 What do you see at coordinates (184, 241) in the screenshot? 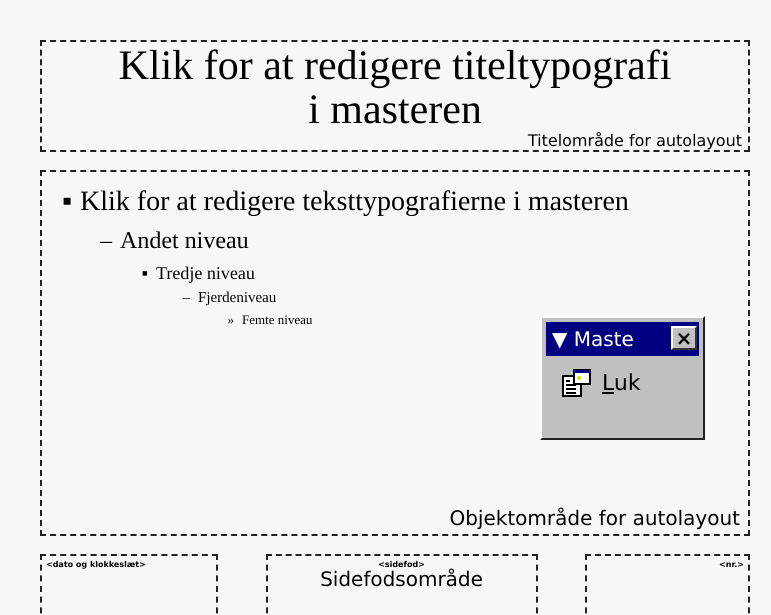
I see `outline-text: Andet niveau` at bounding box center [184, 241].